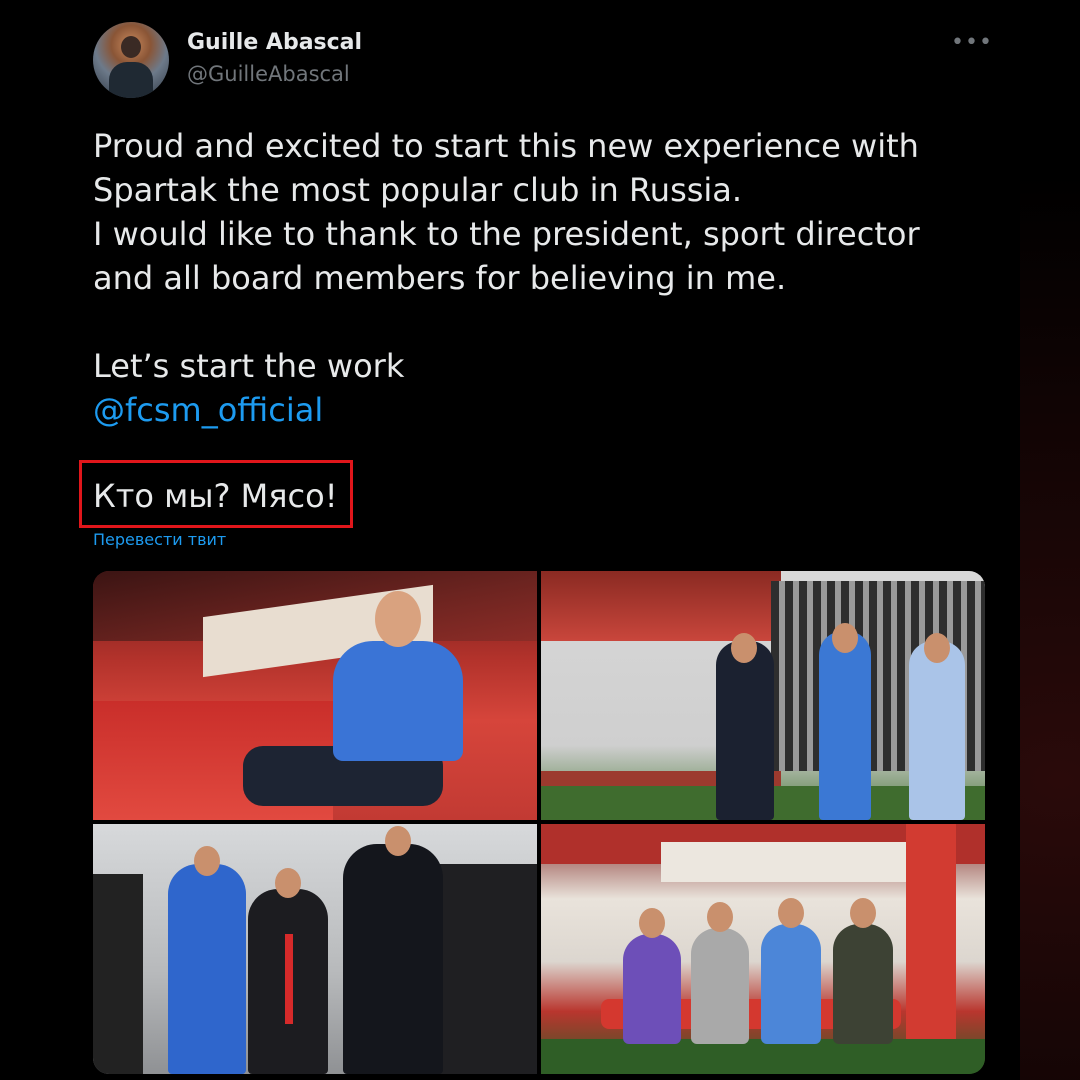  What do you see at coordinates (315, 695) in the screenshot?
I see `dugout-photo` at bounding box center [315, 695].